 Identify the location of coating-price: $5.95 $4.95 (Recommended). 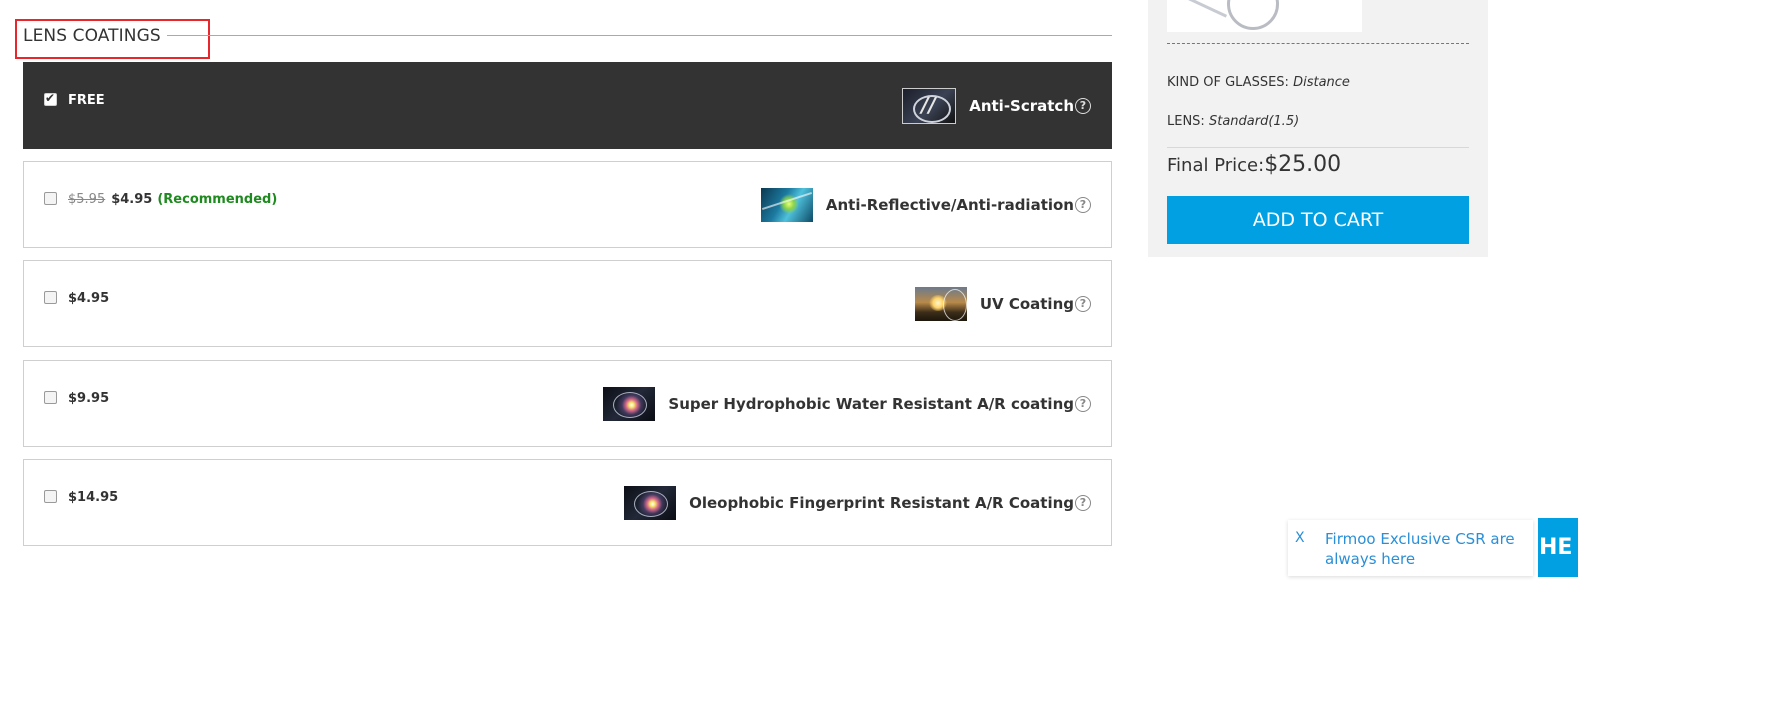
(160, 199).